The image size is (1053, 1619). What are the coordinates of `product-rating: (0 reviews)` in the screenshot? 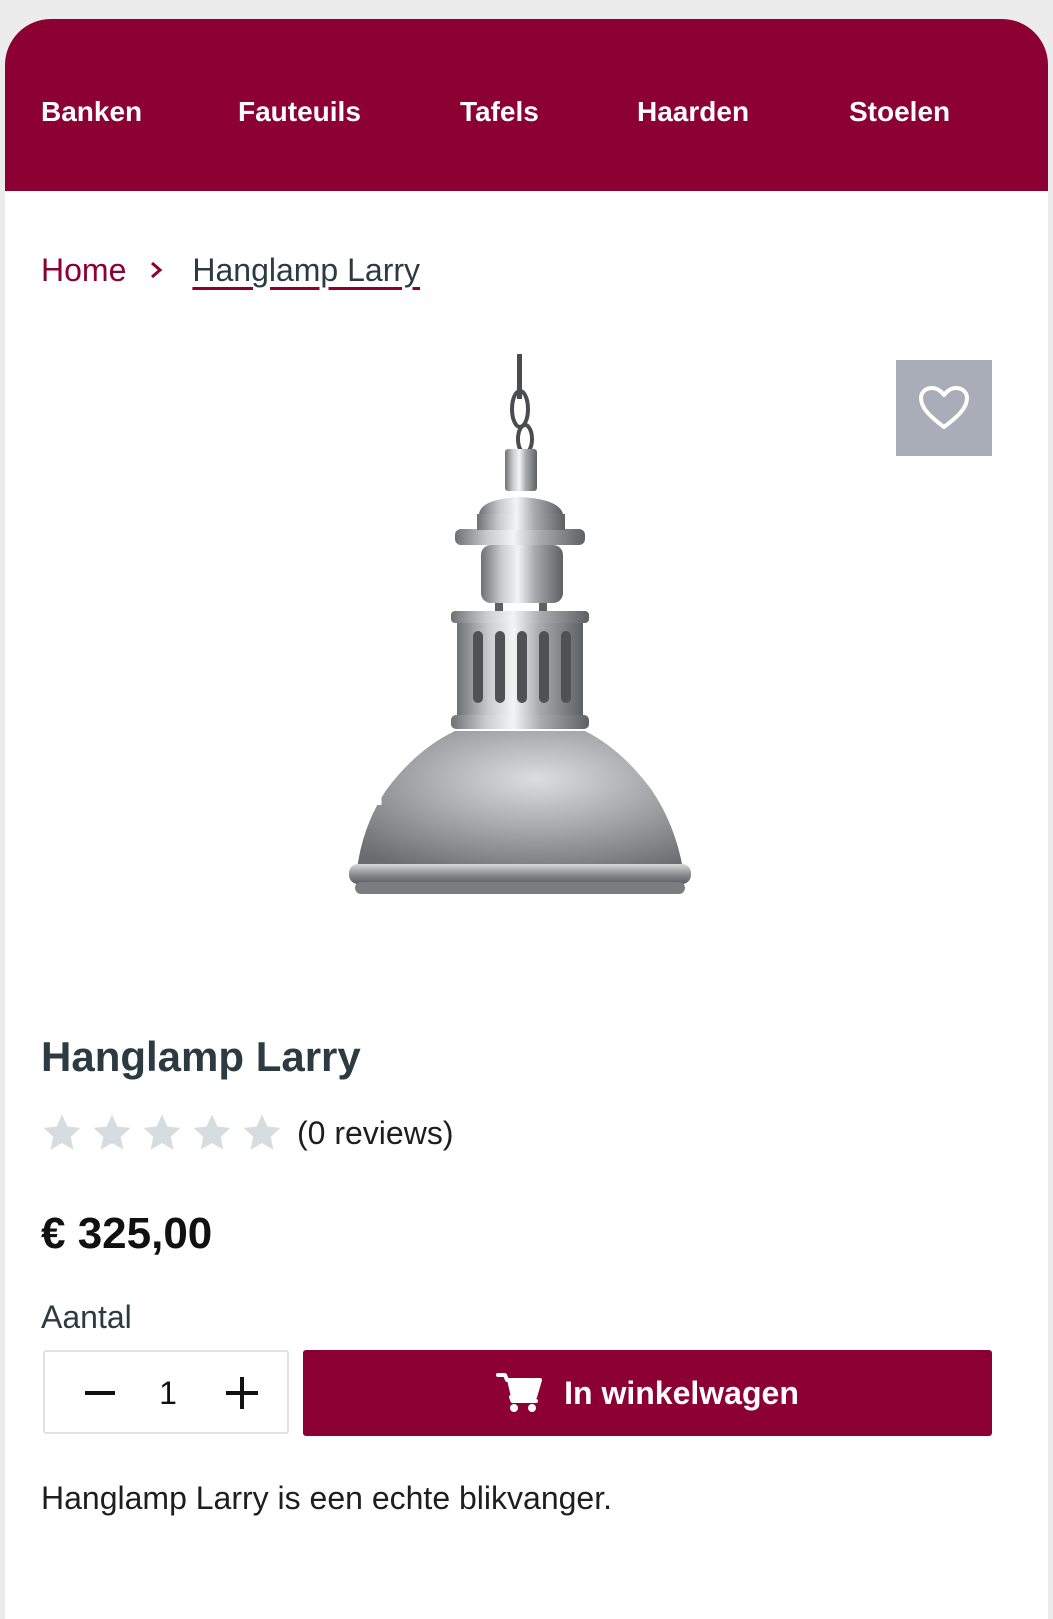 It's located at (247, 1133).